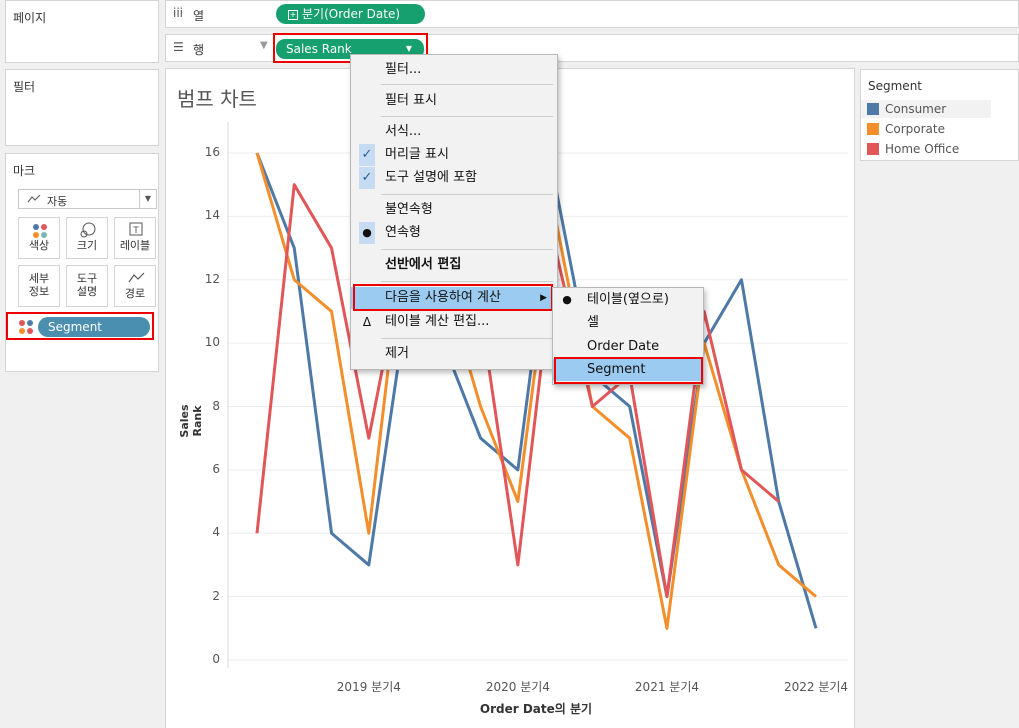  What do you see at coordinates (666, 687) in the screenshot?
I see `x-tick-label: 2021 분기4` at bounding box center [666, 687].